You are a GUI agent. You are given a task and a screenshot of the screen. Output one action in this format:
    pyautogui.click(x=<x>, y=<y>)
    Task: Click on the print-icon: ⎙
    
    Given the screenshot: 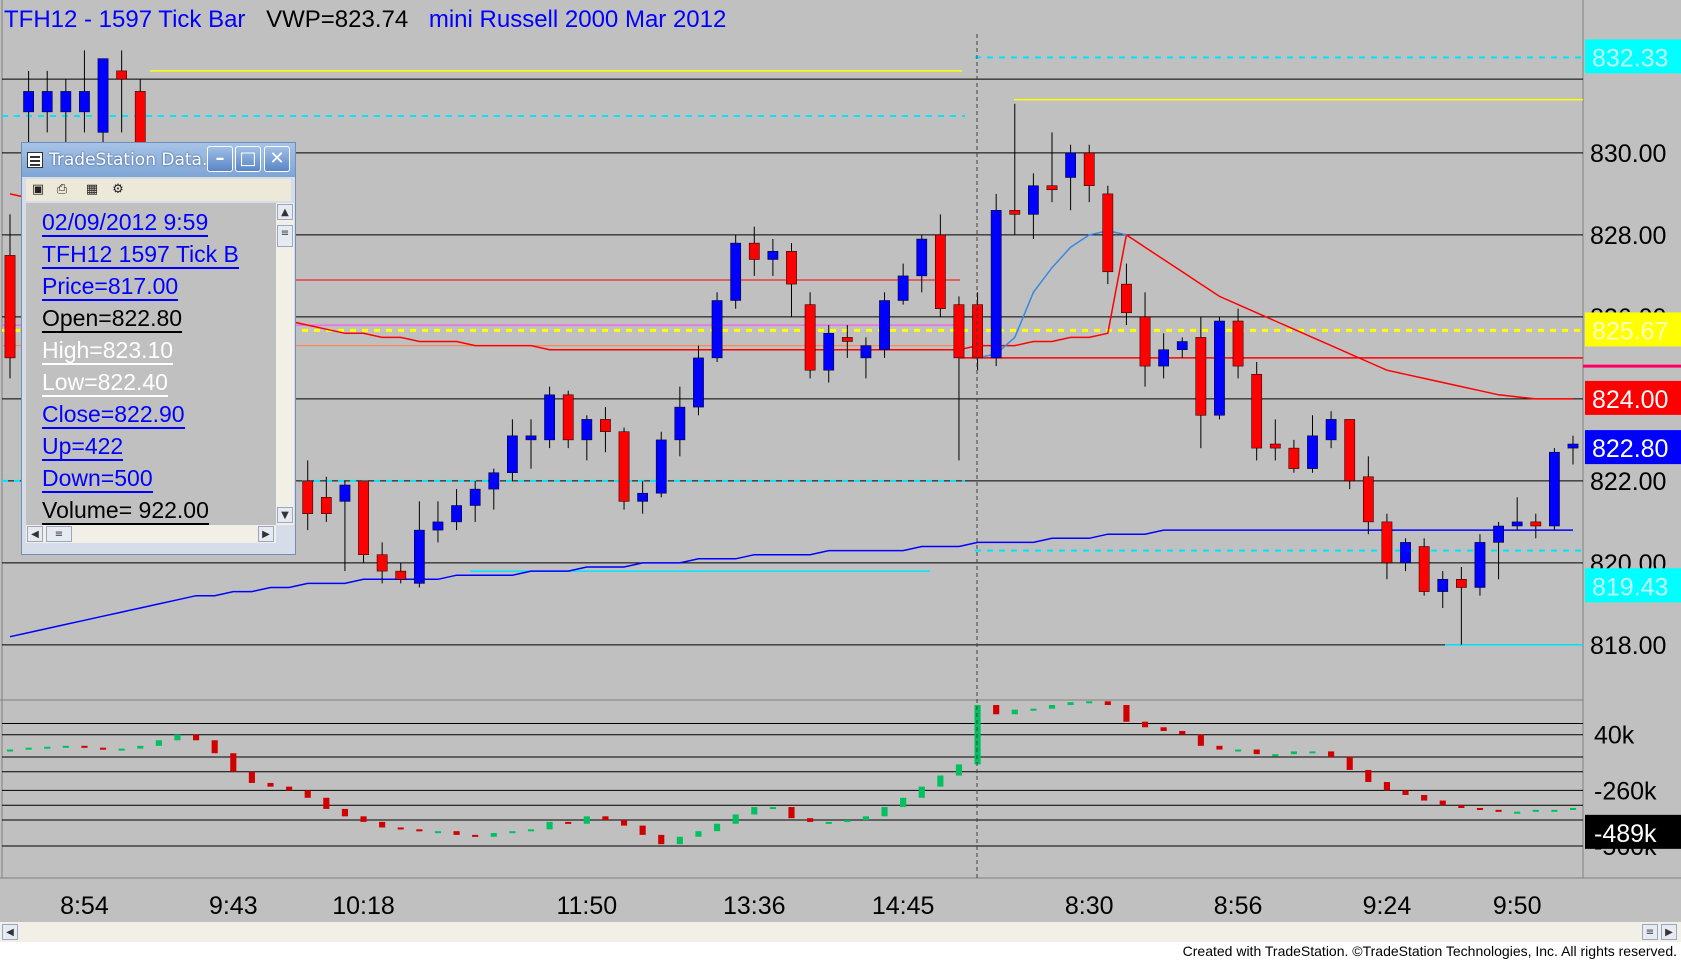 What is the action you would take?
    pyautogui.click(x=62, y=190)
    